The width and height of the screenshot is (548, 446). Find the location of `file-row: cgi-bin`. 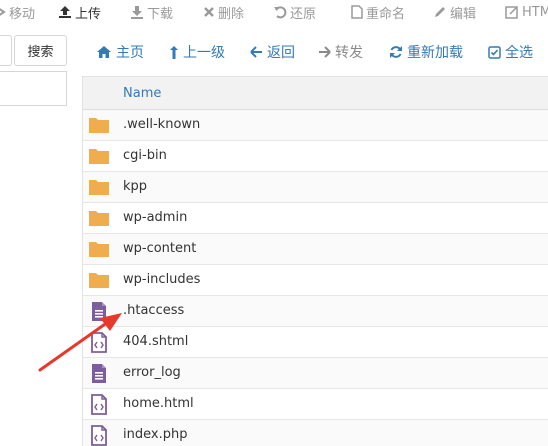

file-row: cgi-bin is located at coordinates (315, 156).